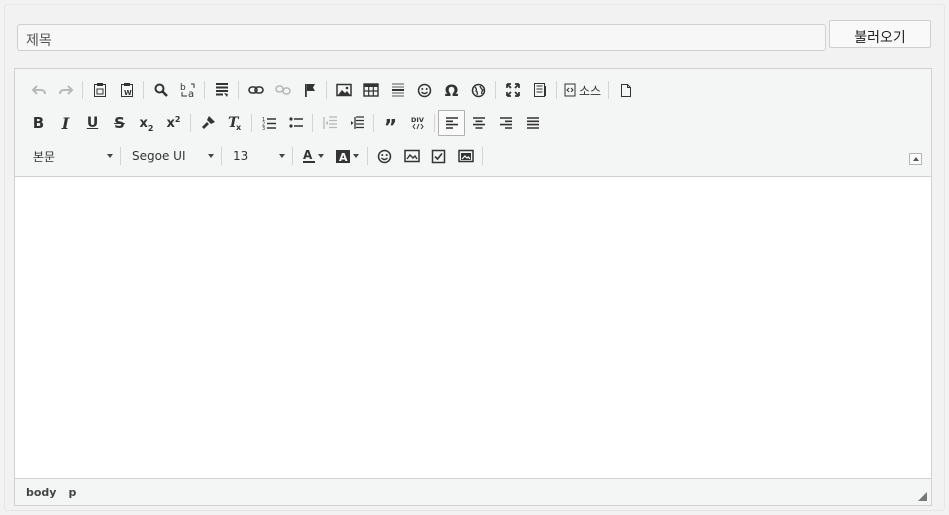 This screenshot has height=515, width=949. What do you see at coordinates (512, 90) in the screenshot?
I see `maximize-icon` at bounding box center [512, 90].